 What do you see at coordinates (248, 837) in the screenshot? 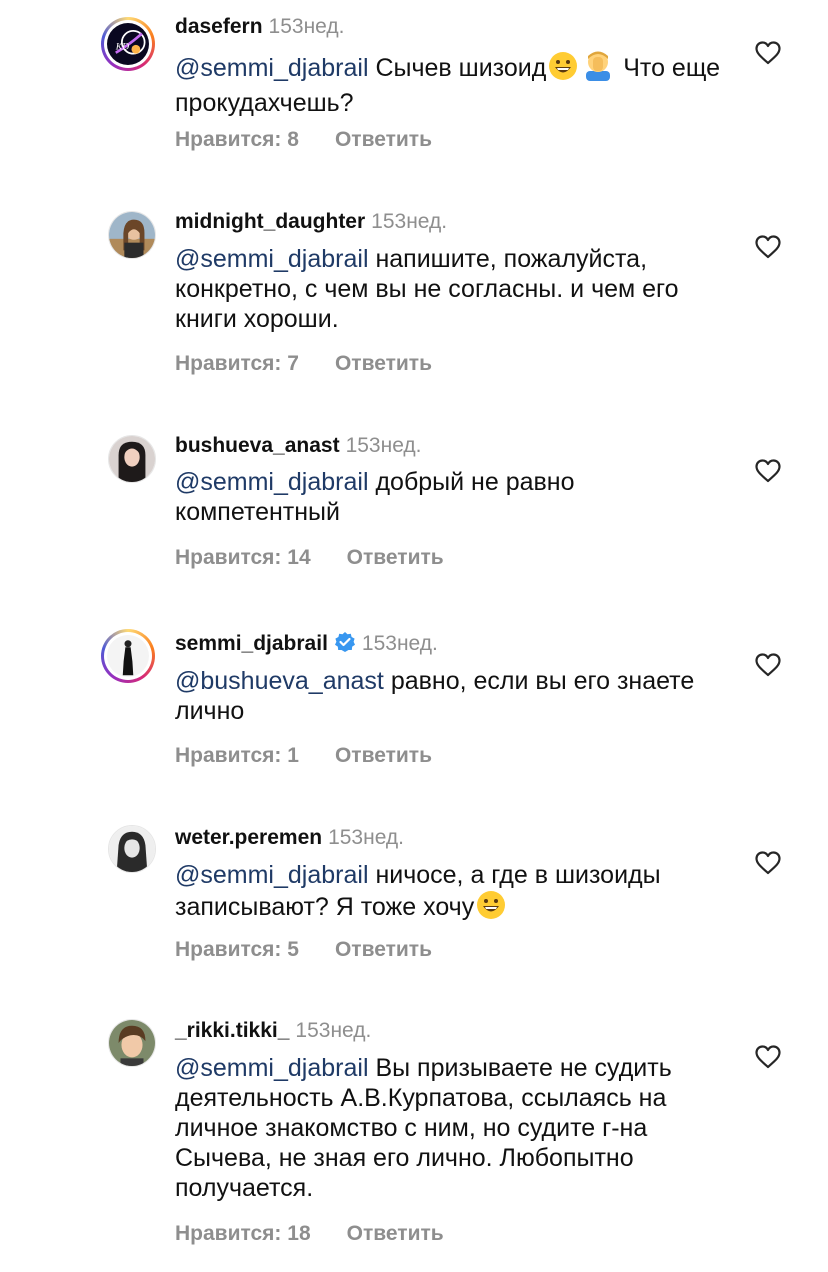
I see `username: weter.peremen` at bounding box center [248, 837].